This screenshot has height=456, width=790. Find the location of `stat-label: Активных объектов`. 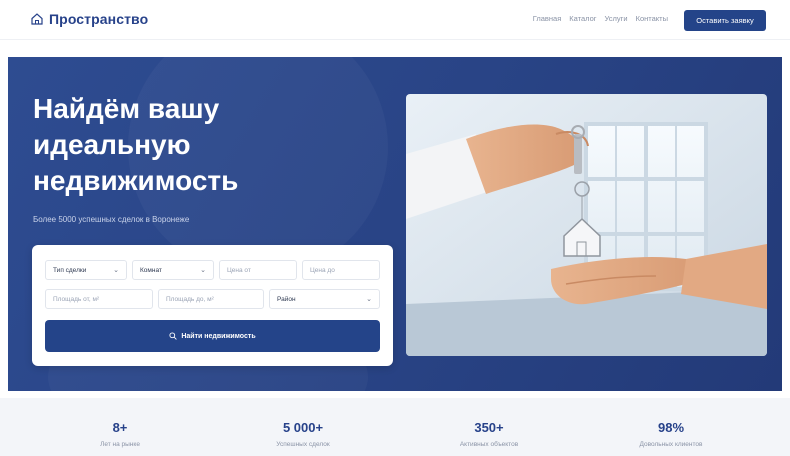

stat-label: Активных объектов is located at coordinates (489, 444).